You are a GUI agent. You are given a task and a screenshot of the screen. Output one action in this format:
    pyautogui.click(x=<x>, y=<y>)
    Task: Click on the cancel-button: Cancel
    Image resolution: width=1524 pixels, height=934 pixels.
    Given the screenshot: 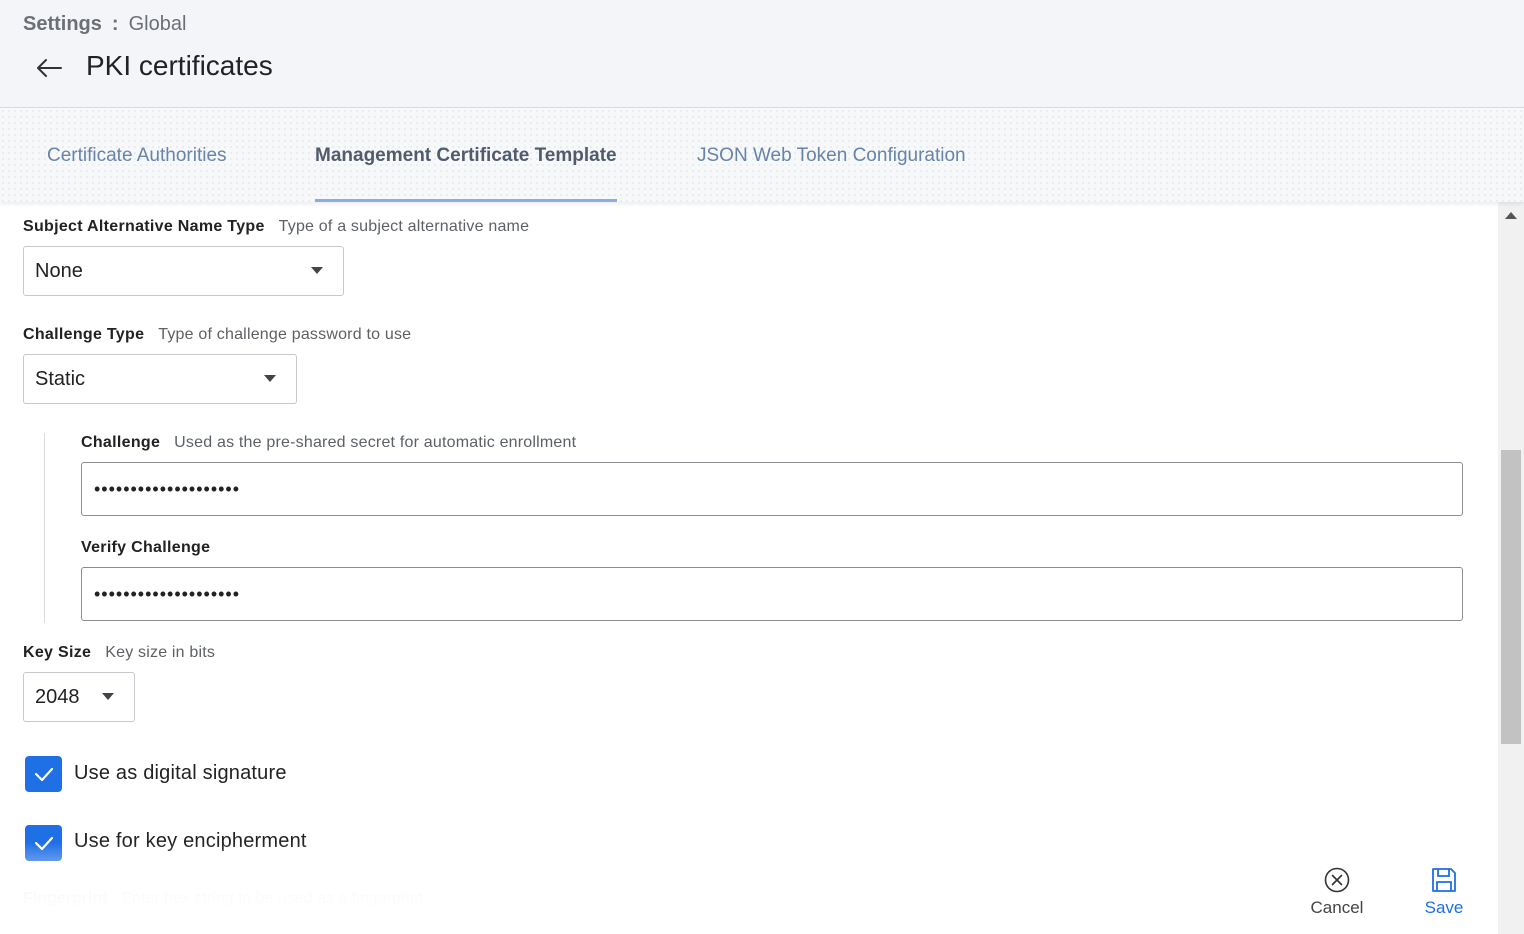 What is the action you would take?
    pyautogui.click(x=1337, y=892)
    